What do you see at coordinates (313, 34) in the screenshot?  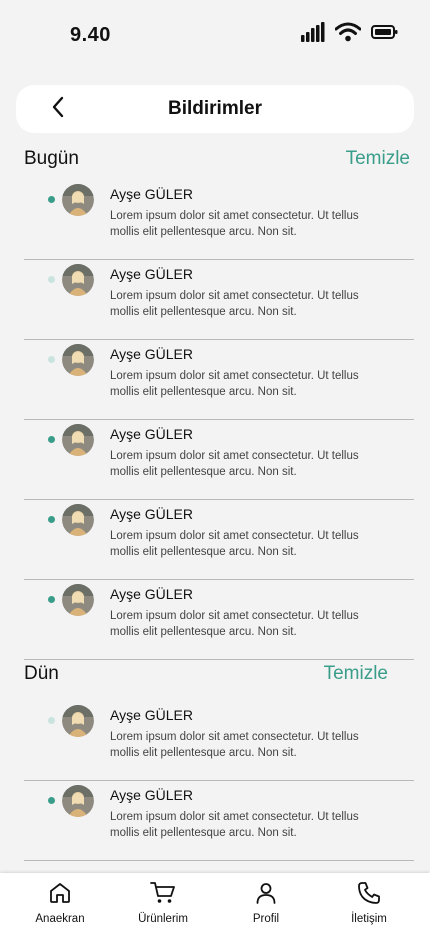 I see `cellular-signal-icon` at bounding box center [313, 34].